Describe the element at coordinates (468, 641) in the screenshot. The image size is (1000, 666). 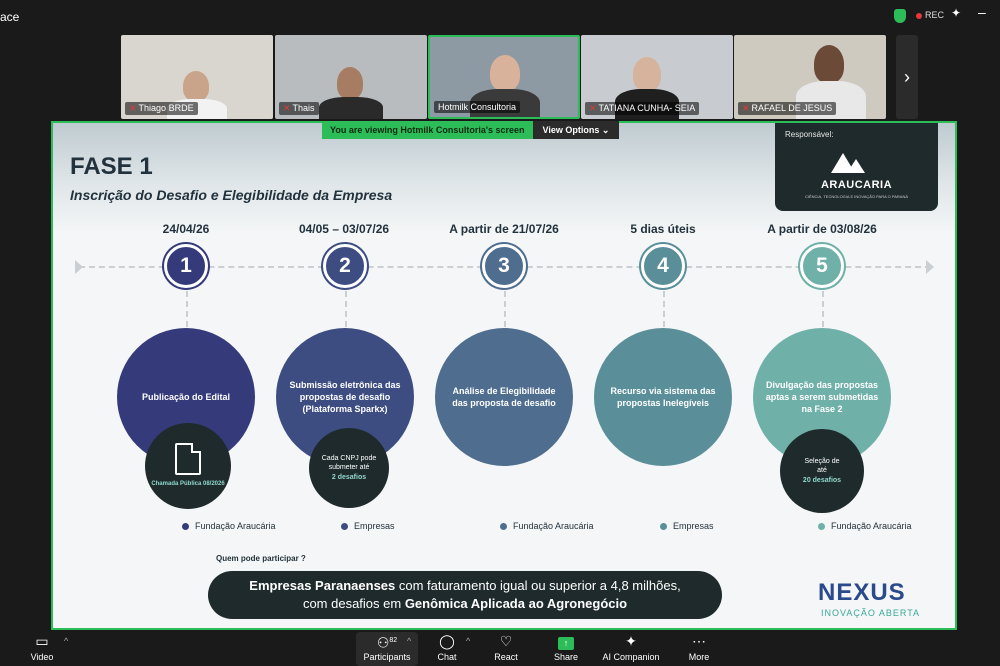
I see `chat-options-caret-icon: ^` at that location.